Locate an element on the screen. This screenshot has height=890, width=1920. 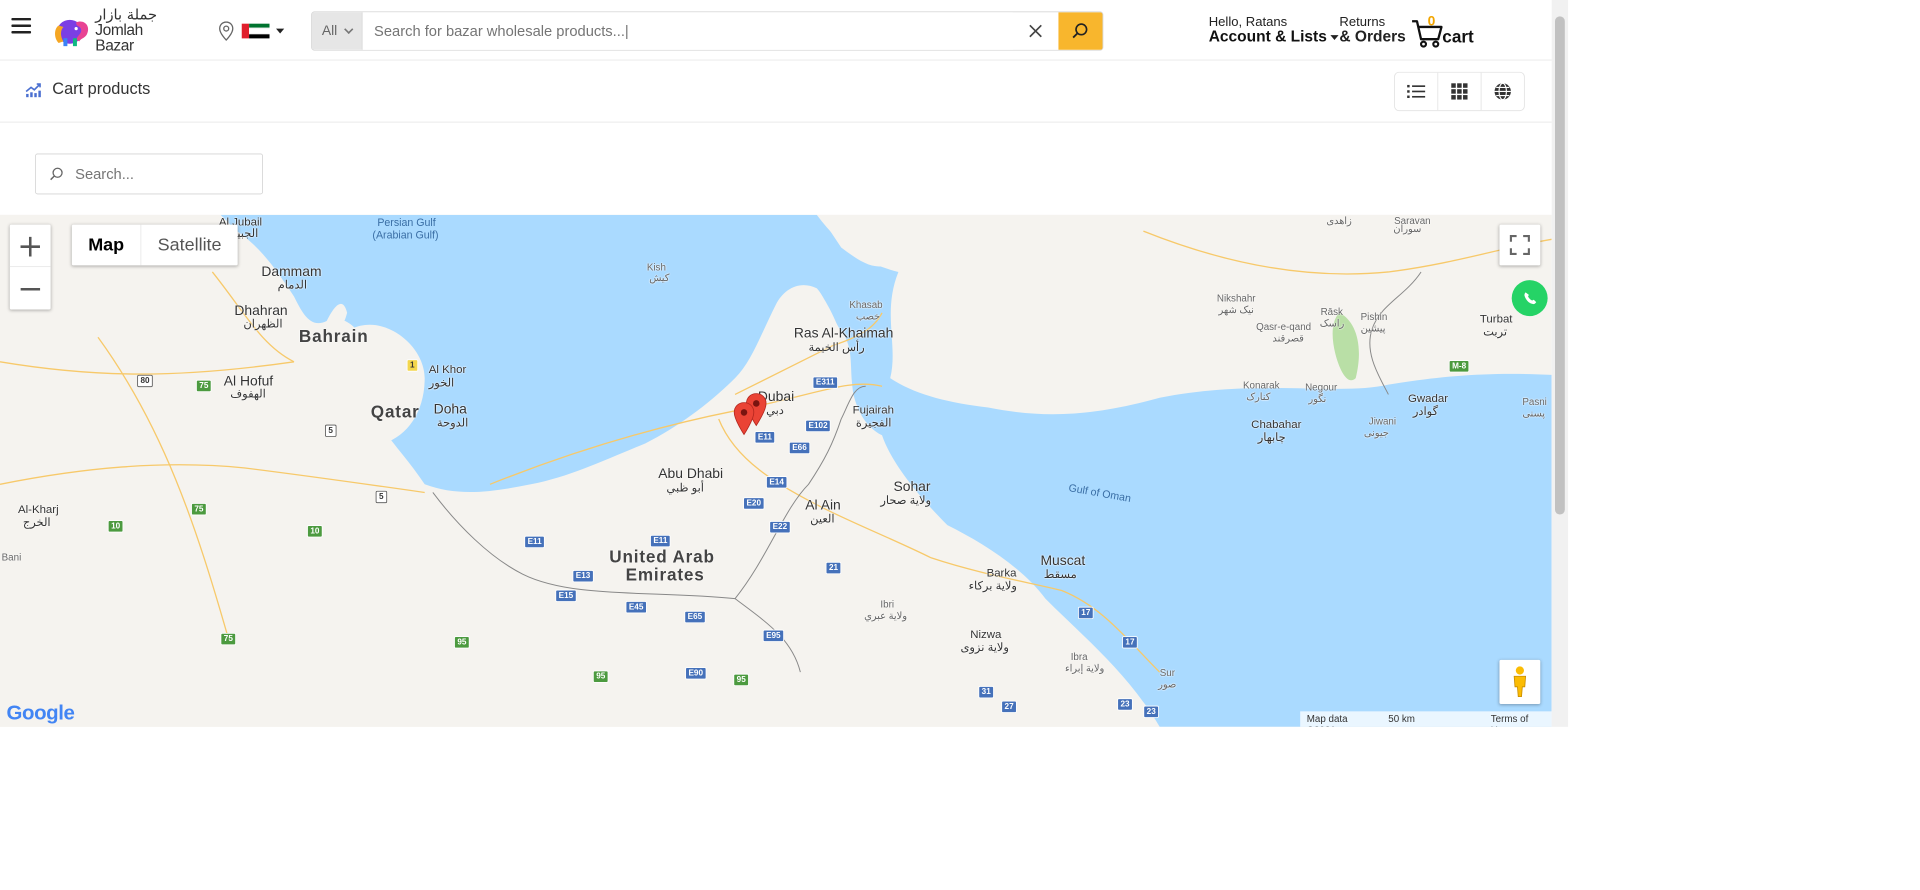
map-label-sur: Sur is located at coordinates (1167, 673).